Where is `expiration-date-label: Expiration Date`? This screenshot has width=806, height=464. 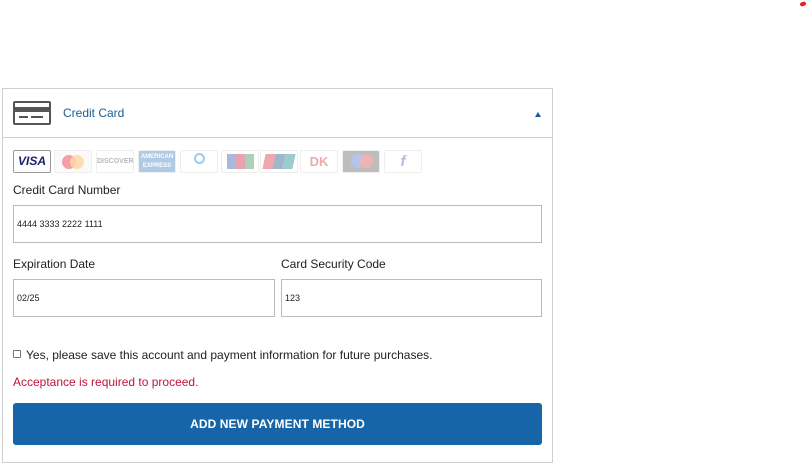 expiration-date-label: Expiration Date is located at coordinates (54, 264).